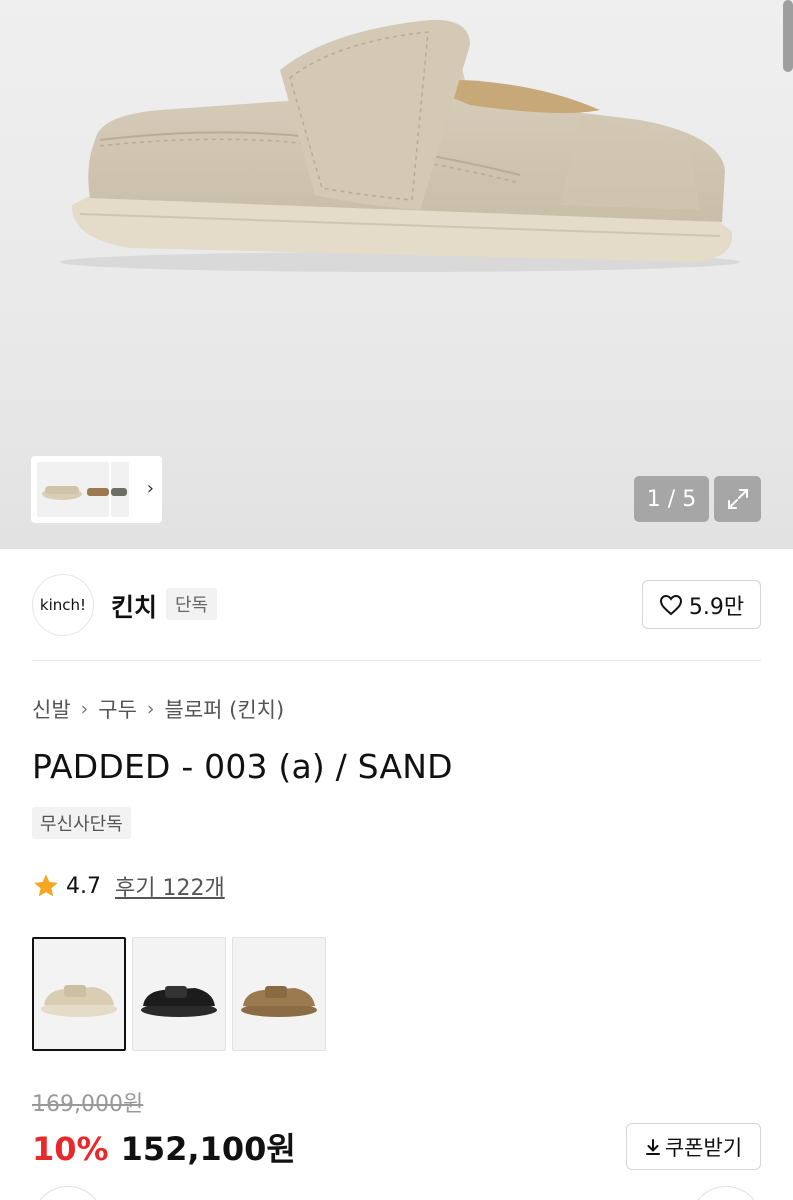 Image resolution: width=793 pixels, height=1200 pixels. Describe the element at coordinates (703, 1147) in the screenshot. I see `coupon-label: 쿠폰받기` at that location.